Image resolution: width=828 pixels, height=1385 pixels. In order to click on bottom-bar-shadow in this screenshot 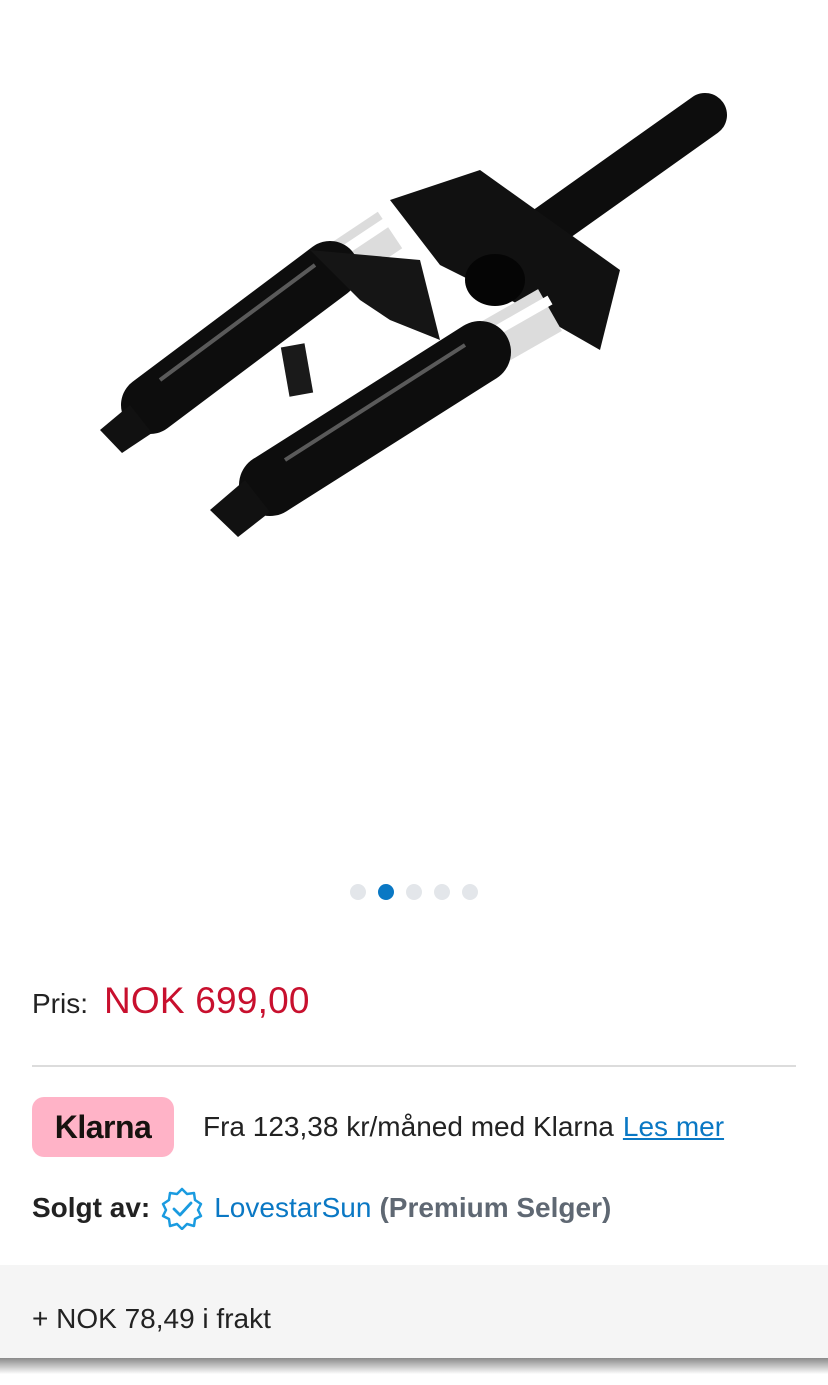, I will do `click(414, 1371)`.